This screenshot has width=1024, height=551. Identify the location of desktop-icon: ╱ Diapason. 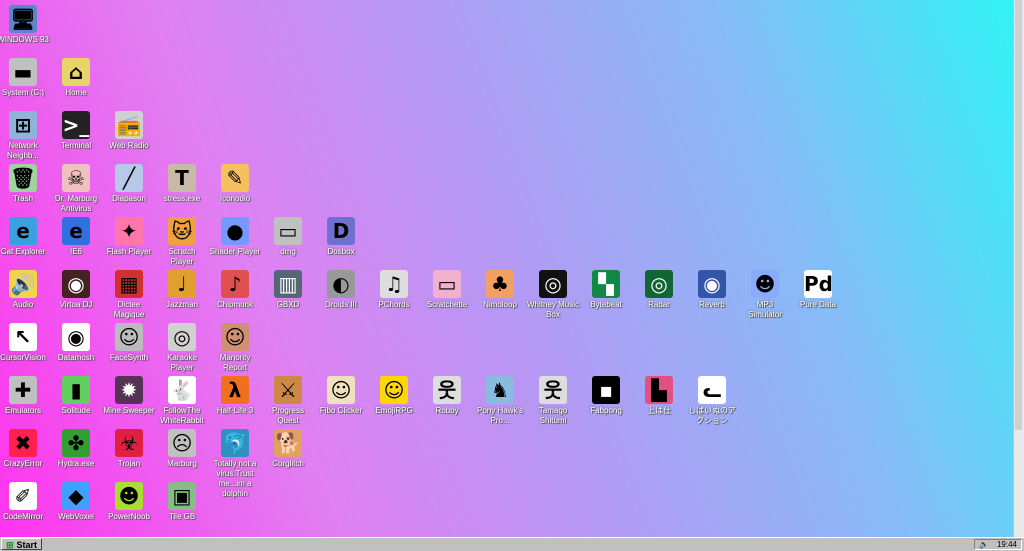
(129, 184).